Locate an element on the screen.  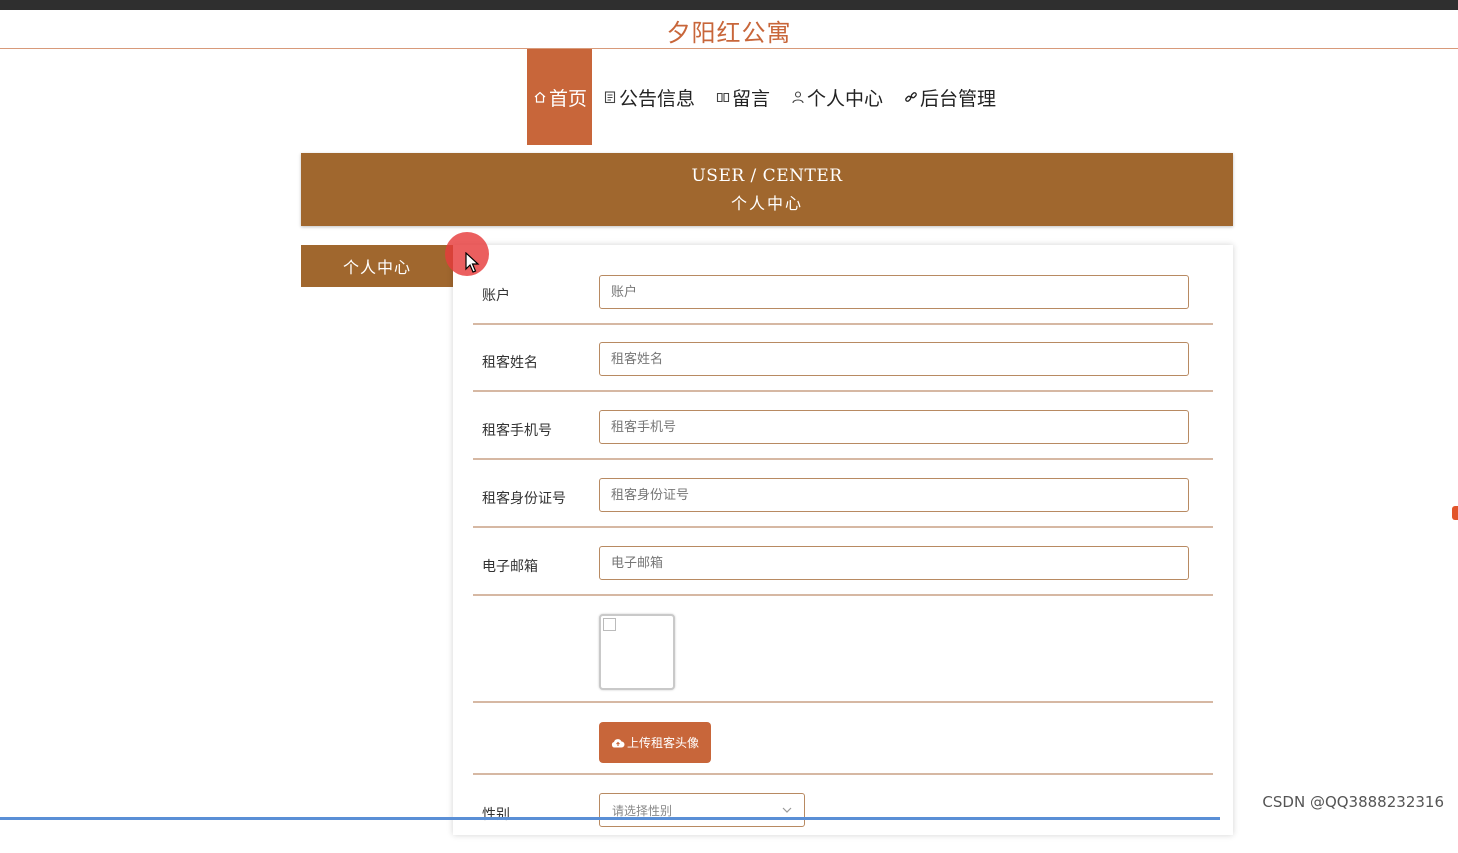
progress-line is located at coordinates (610, 818).